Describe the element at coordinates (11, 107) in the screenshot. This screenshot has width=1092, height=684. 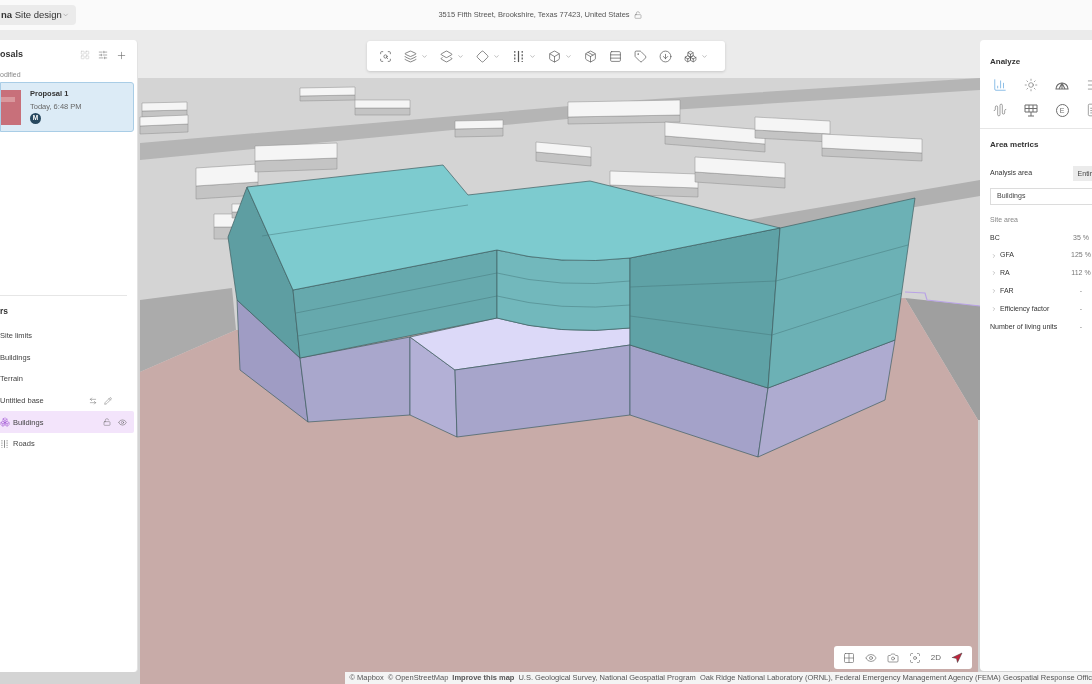
I see `proposal-thumbnail` at that location.